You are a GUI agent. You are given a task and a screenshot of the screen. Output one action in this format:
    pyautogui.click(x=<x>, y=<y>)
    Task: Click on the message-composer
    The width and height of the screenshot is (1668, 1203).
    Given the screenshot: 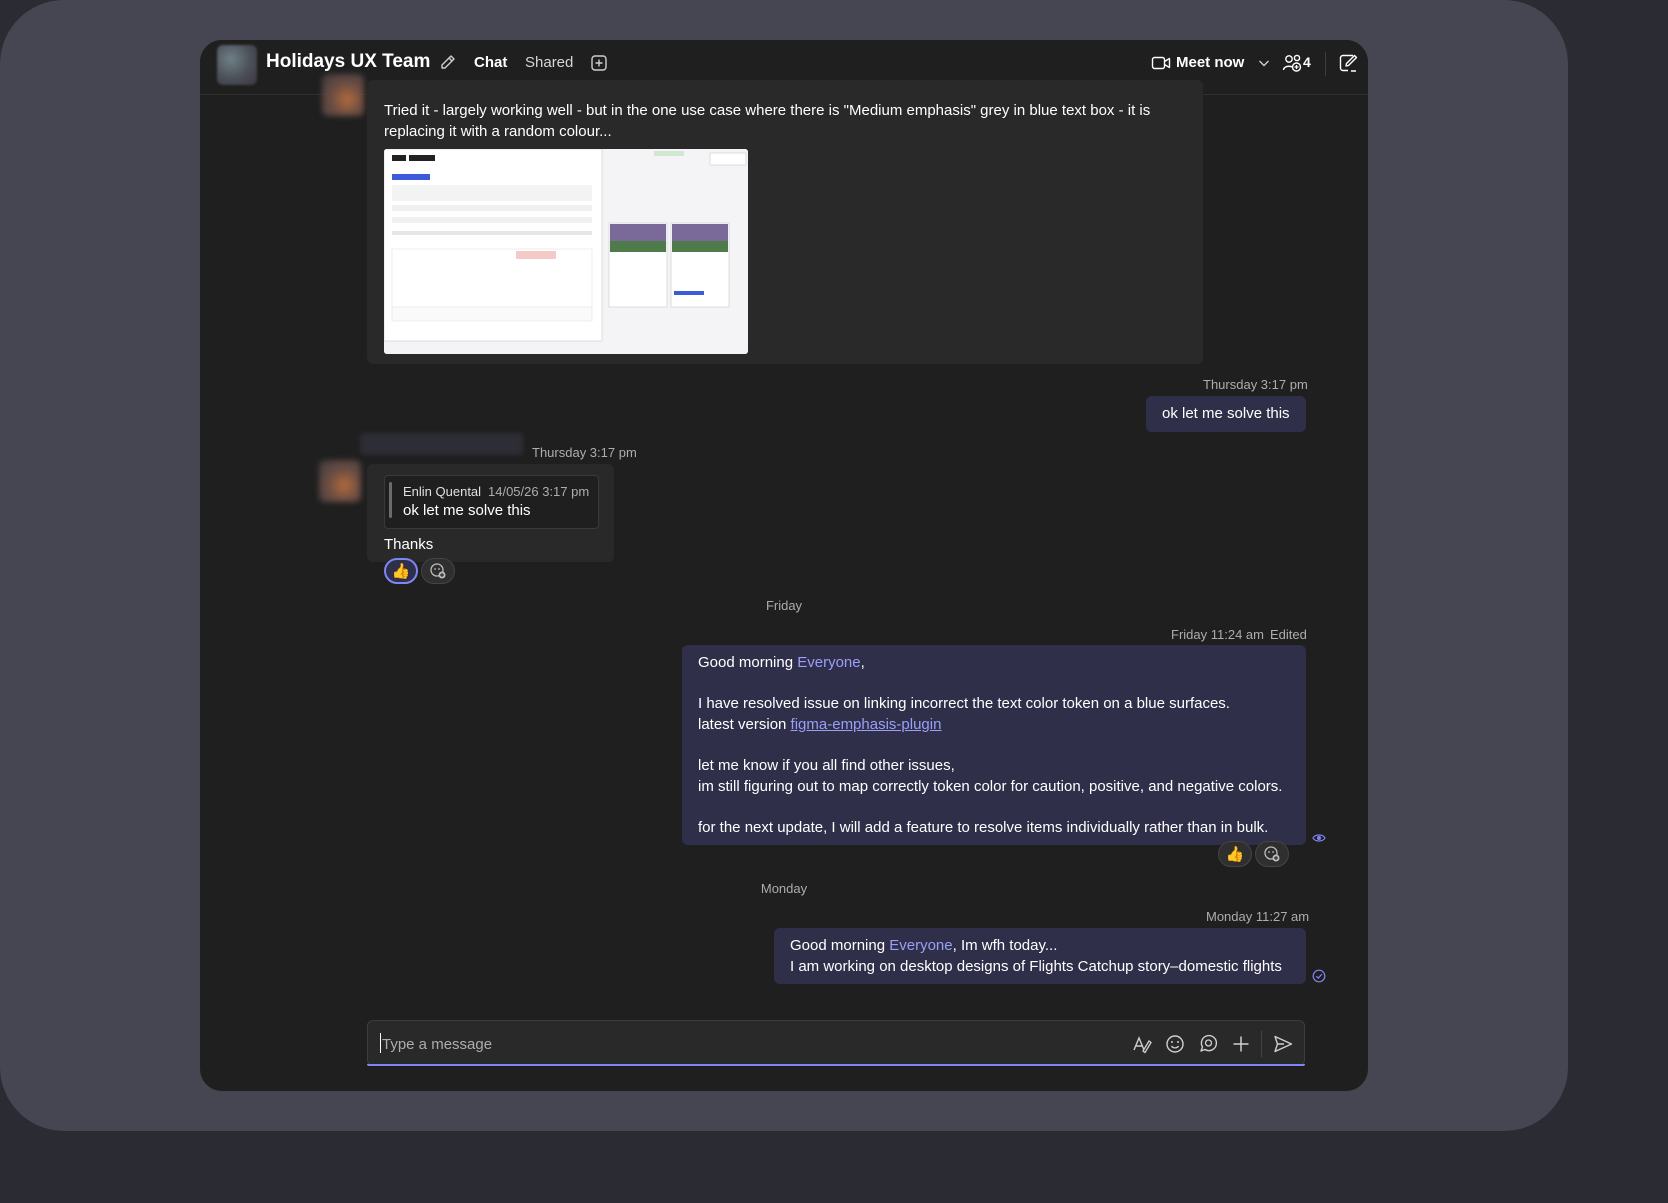 What is the action you would take?
    pyautogui.click(x=836, y=1043)
    